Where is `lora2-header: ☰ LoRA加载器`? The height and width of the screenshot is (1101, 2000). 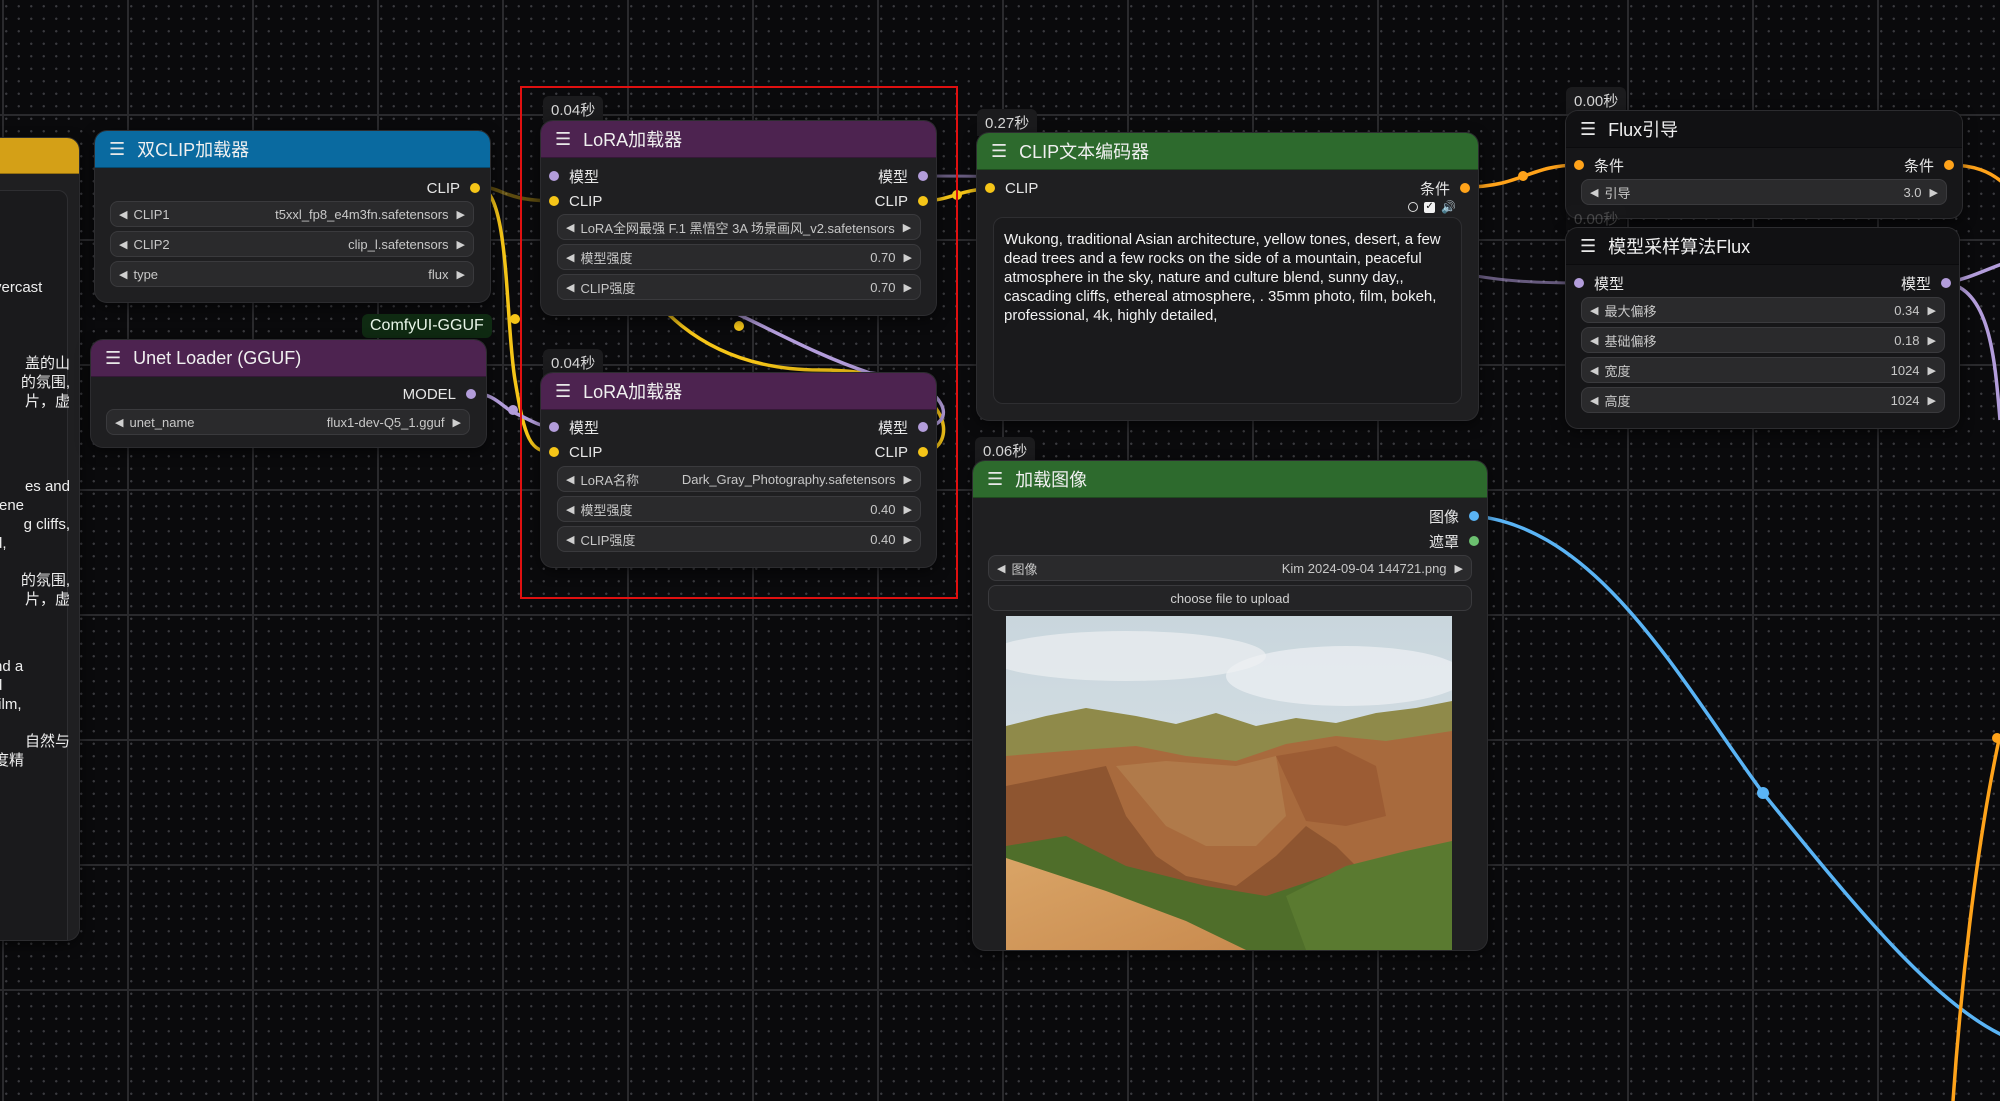 lora2-header: ☰ LoRA加载器 is located at coordinates (738, 391).